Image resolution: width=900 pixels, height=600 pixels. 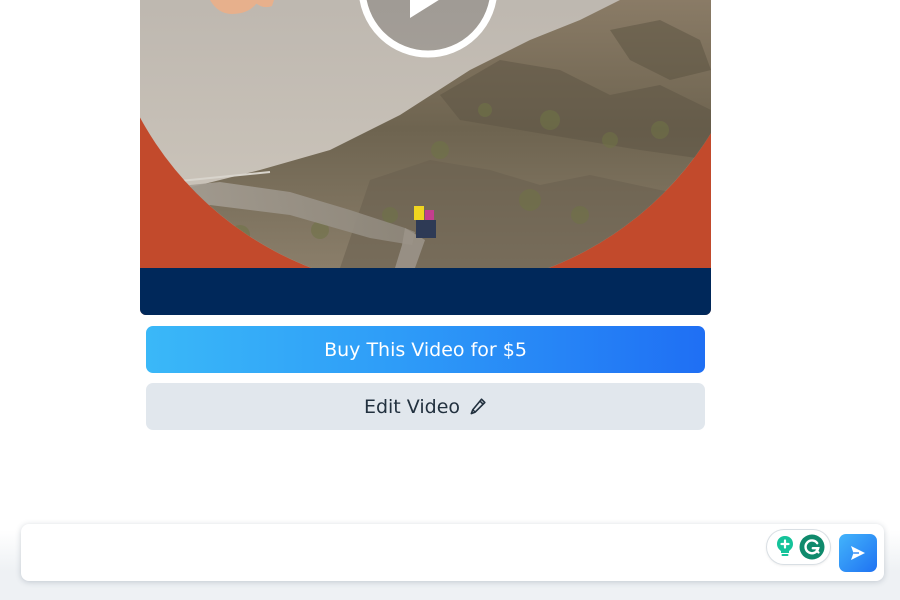 I want to click on grammarly-spark-icon, so click(x=785, y=547).